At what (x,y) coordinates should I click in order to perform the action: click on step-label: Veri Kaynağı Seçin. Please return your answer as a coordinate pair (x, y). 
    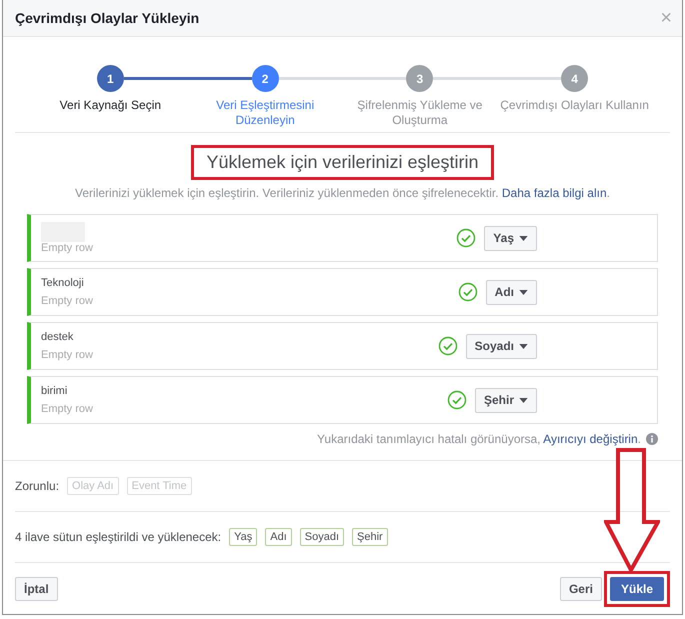
    Looking at the image, I should click on (110, 105).